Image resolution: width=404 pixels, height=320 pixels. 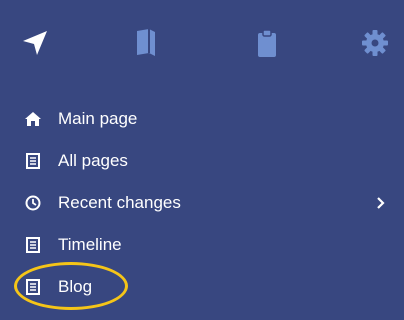 I want to click on clock-icon, so click(x=33, y=203).